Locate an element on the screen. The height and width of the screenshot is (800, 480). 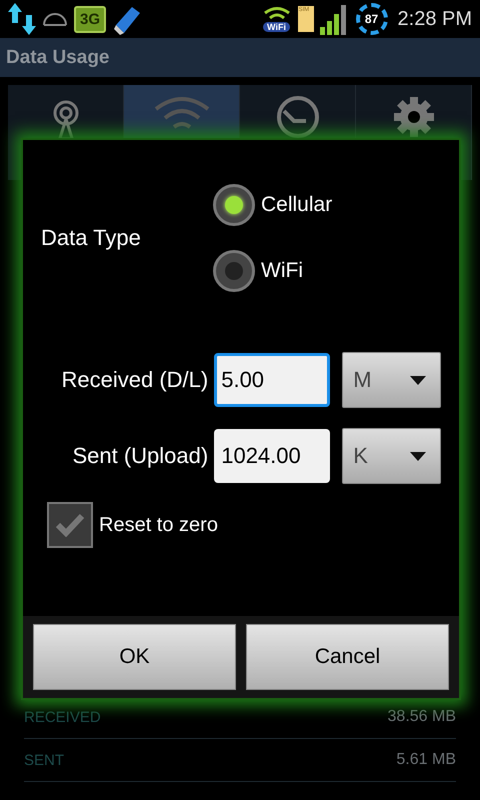
data-type-label: Data Type is located at coordinates (91, 238).